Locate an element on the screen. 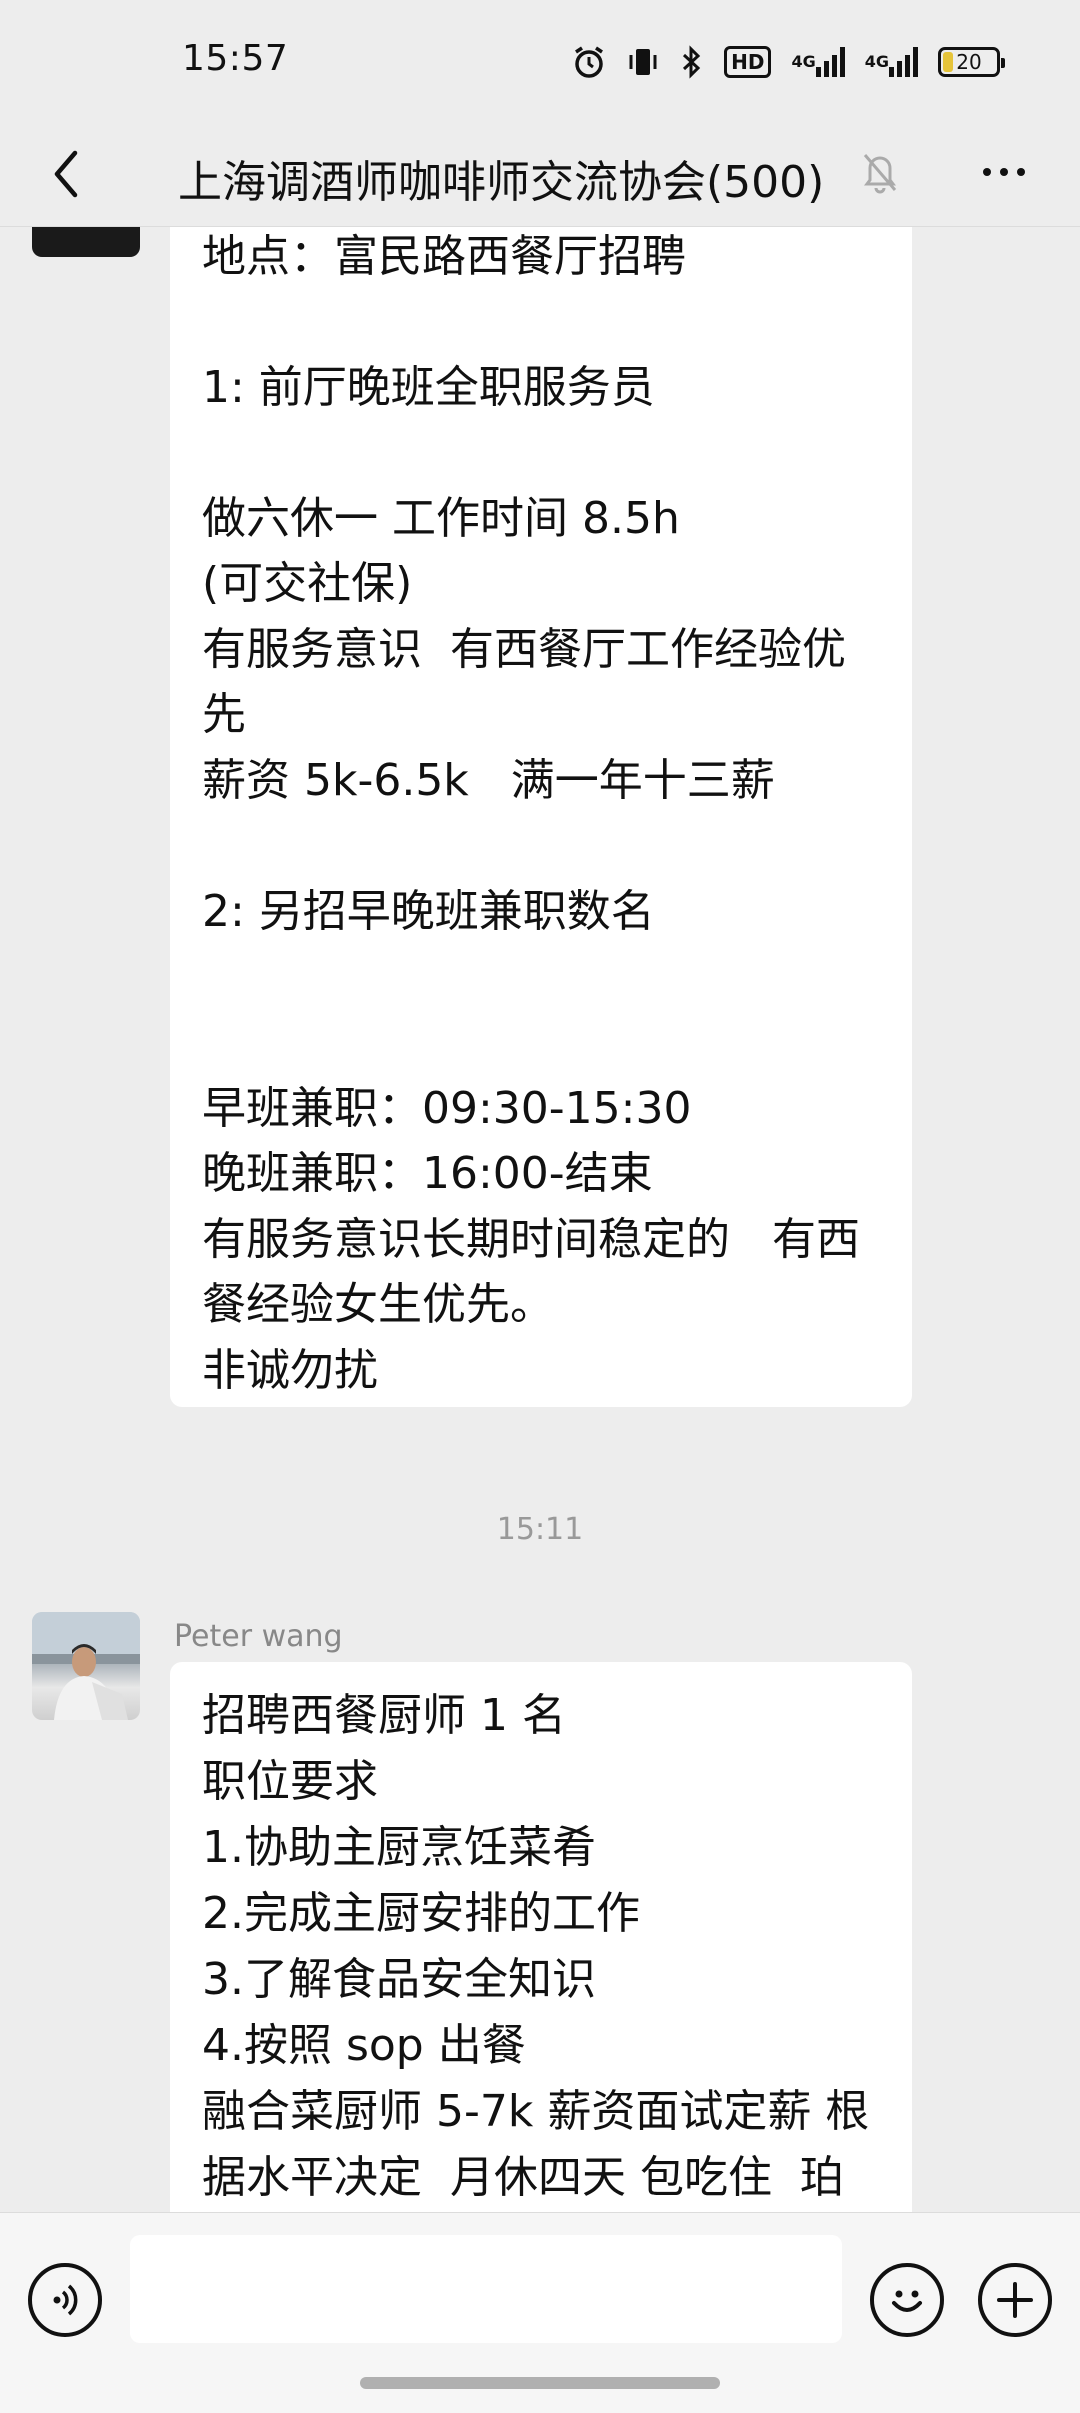 The height and width of the screenshot is (2413, 1080). voice-icon is located at coordinates (65, 2300).